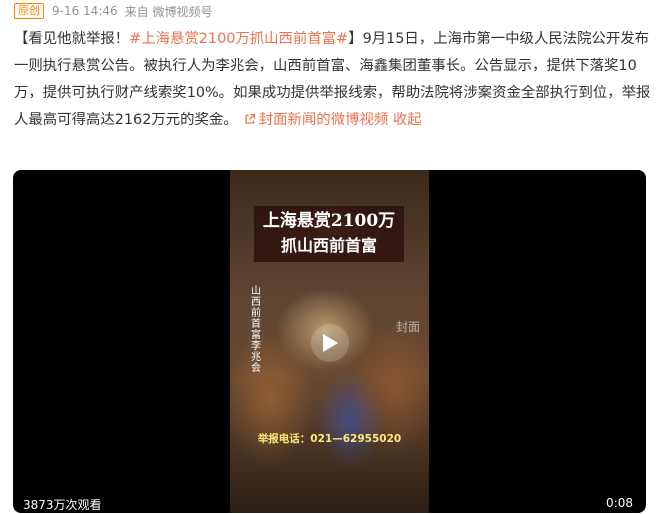  I want to click on post-intro: 【看见他就举报！, so click(72, 39).